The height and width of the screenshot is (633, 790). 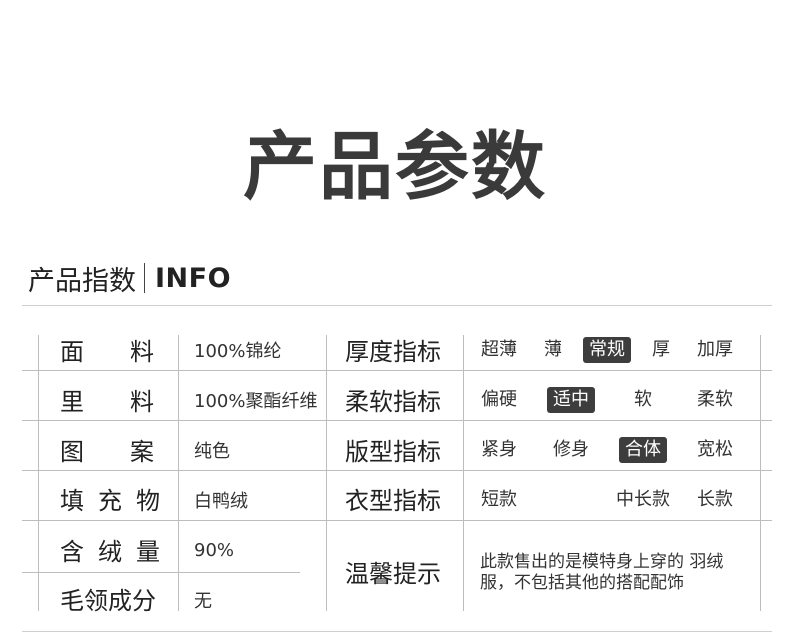 I want to click on option-length: 中长款, so click(x=643, y=499).